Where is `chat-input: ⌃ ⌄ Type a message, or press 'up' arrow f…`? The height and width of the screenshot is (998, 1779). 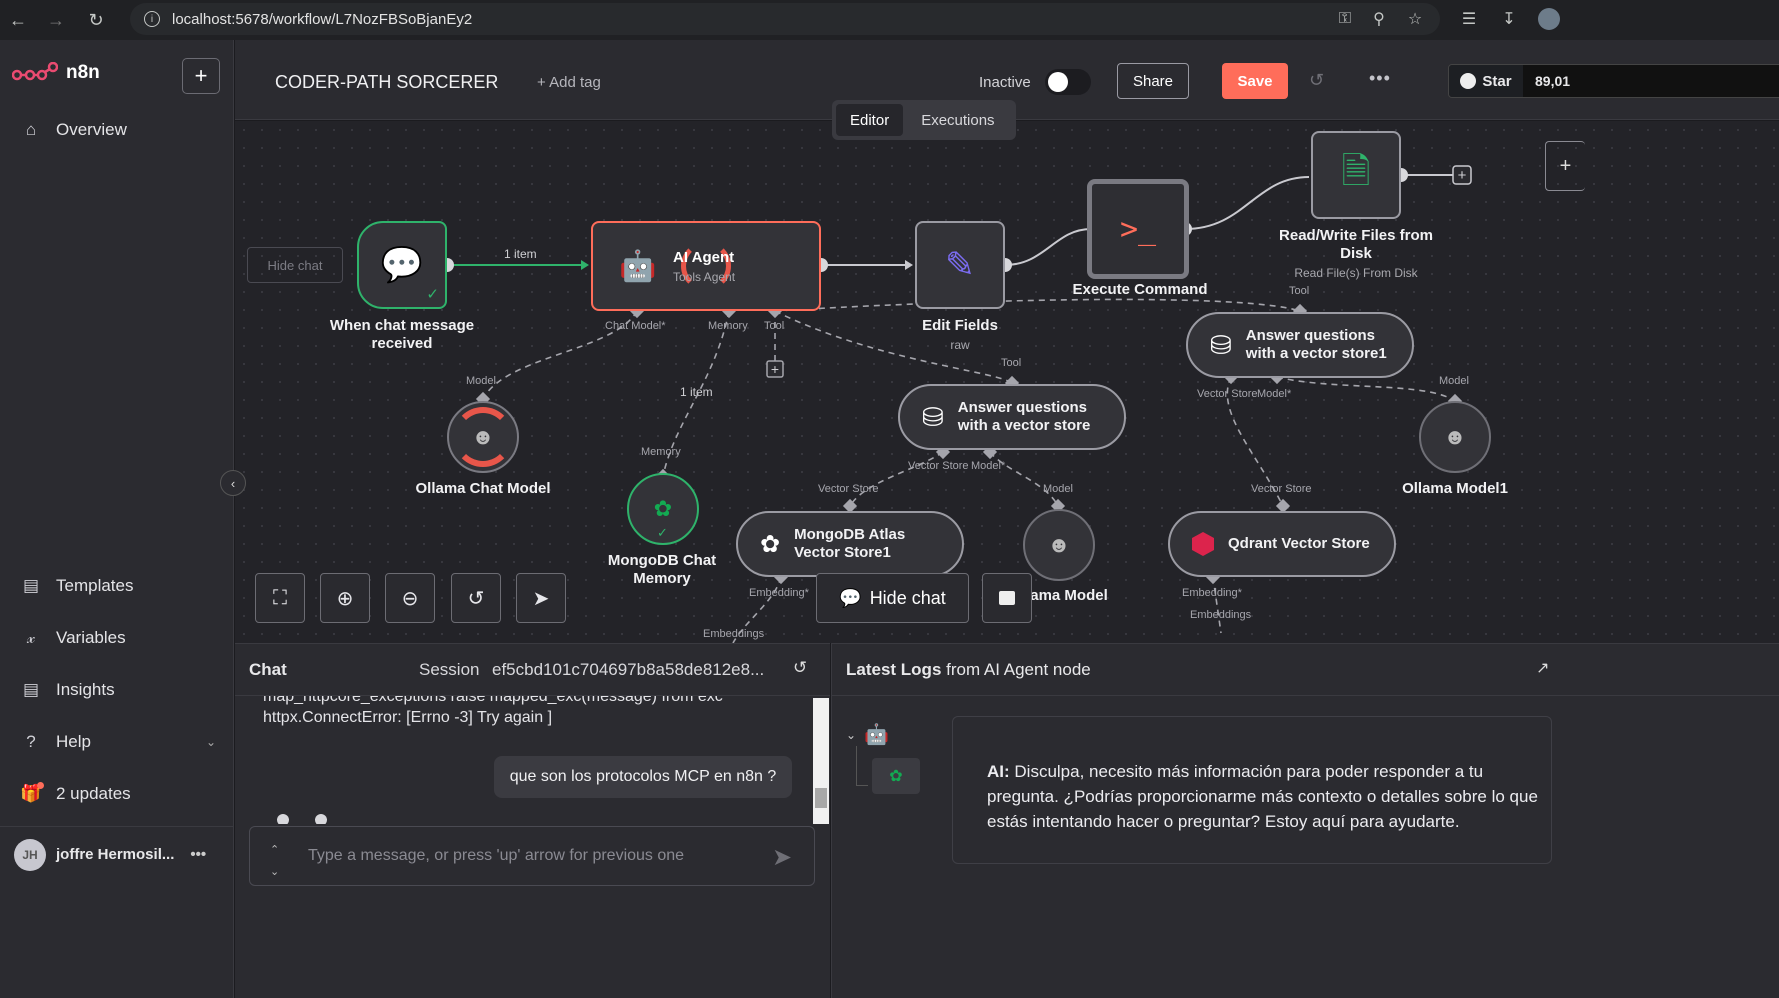
chat-input: ⌃ ⌄ Type a message, or press 'up' arrow f… is located at coordinates (532, 856).